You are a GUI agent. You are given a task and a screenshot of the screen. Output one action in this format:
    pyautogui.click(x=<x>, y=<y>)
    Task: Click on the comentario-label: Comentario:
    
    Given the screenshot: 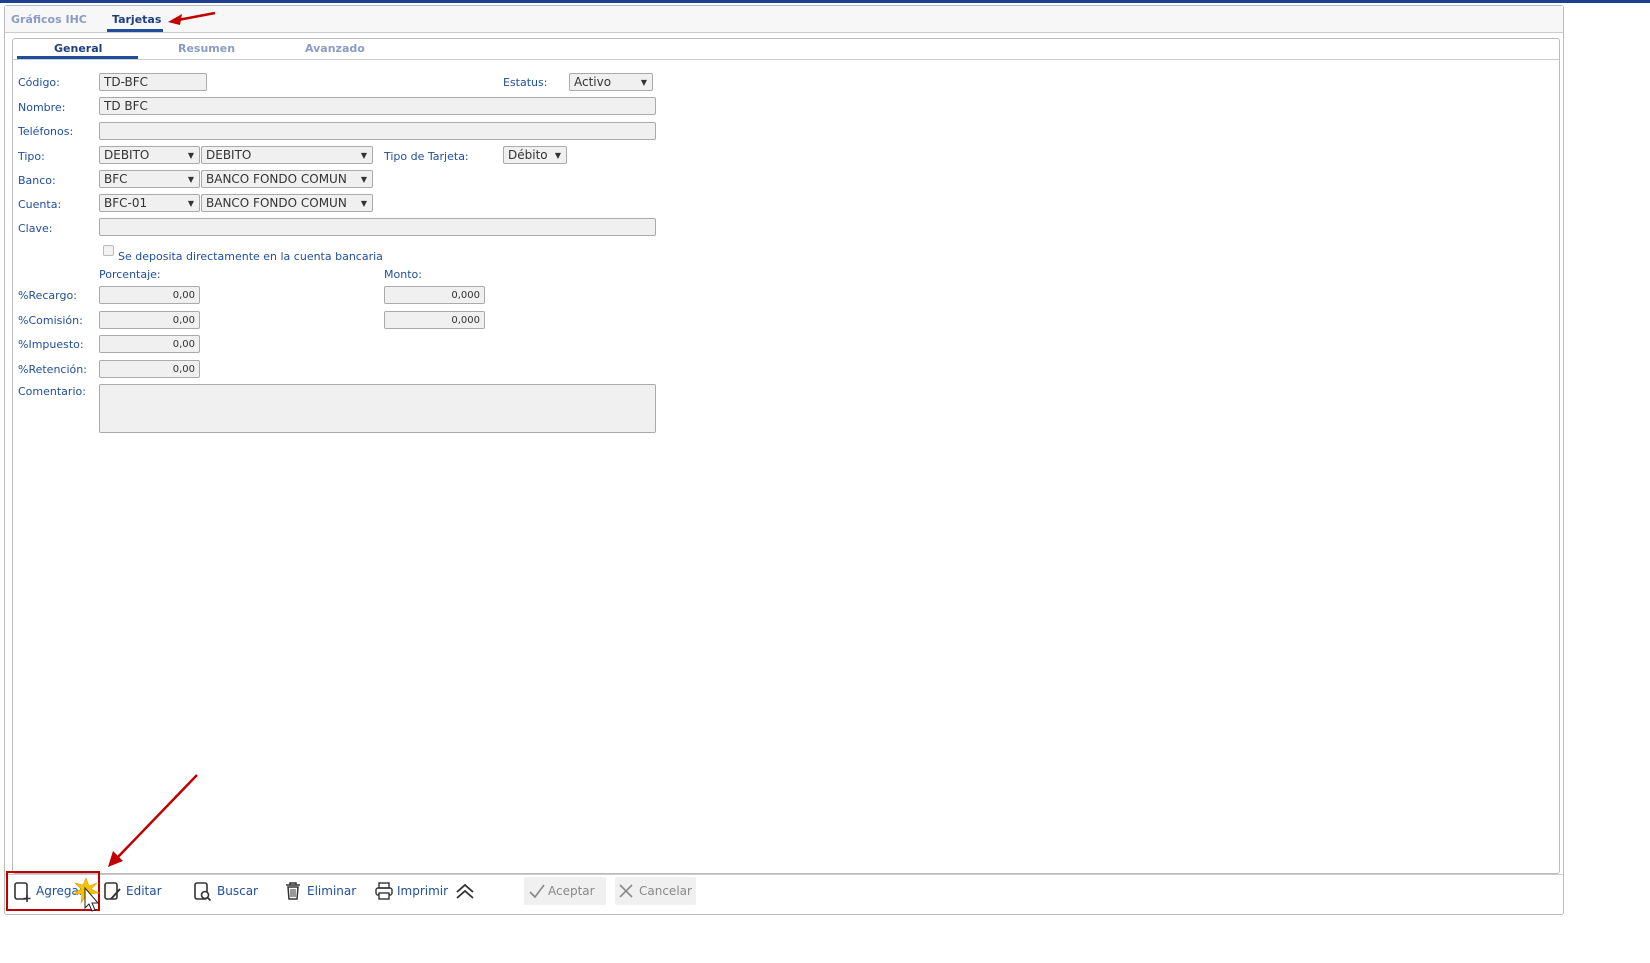 What is the action you would take?
    pyautogui.click(x=52, y=391)
    